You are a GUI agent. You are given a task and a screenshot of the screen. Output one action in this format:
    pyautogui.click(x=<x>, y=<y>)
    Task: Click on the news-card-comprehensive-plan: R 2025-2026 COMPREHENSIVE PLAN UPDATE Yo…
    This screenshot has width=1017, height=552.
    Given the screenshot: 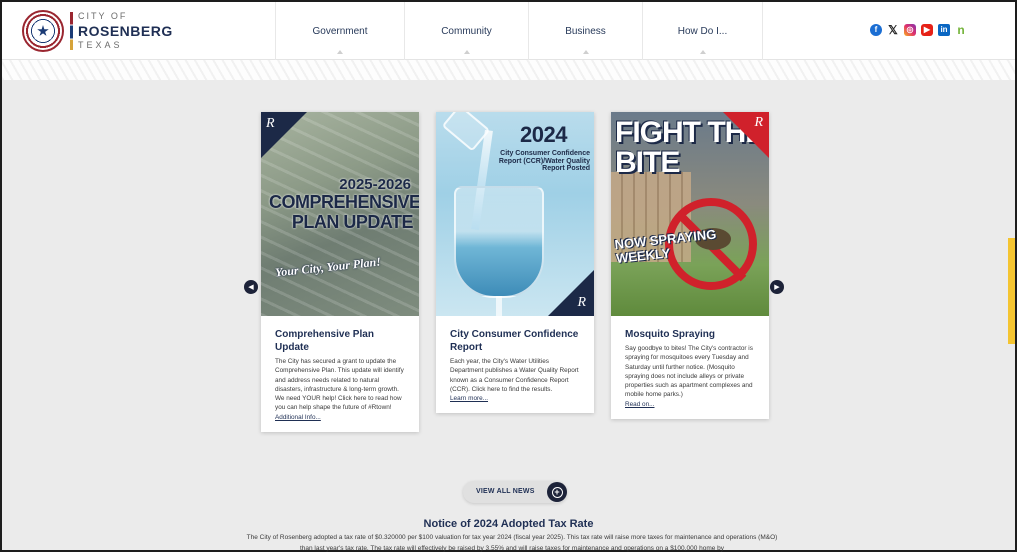 What is the action you would take?
    pyautogui.click(x=340, y=272)
    